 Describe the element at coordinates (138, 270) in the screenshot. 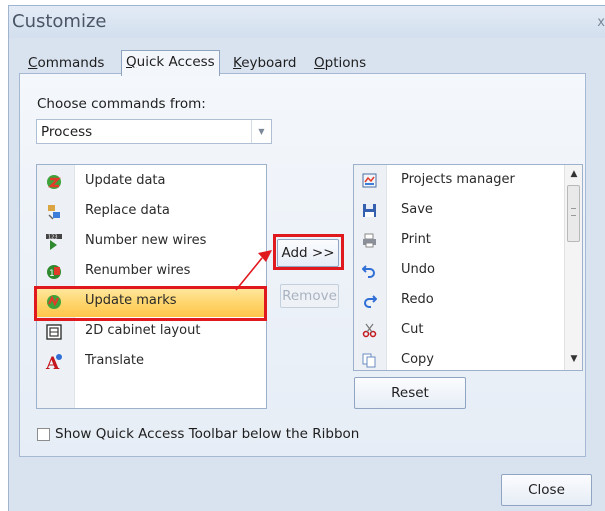

I see `list-item-label: Renumber wires` at that location.